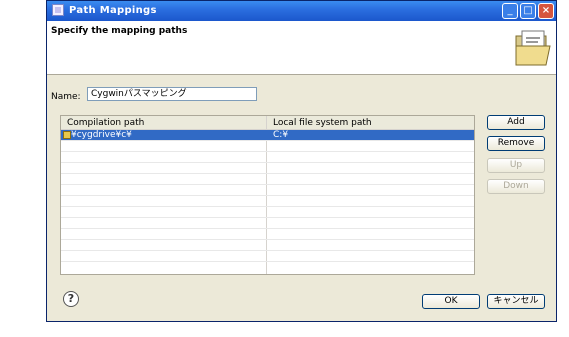 Image resolution: width=569 pixels, height=337 pixels. Describe the element at coordinates (105, 123) in the screenshot. I see `column-header-compilation-path: Compilation path` at that location.